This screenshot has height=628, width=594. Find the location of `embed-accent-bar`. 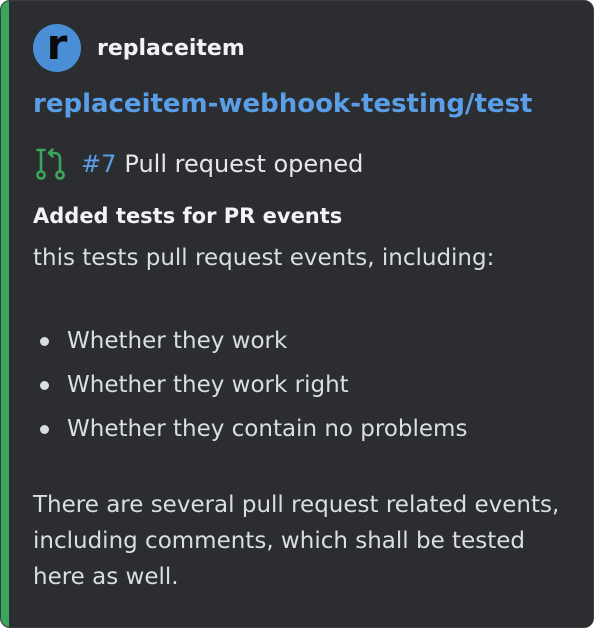

embed-accent-bar is located at coordinates (5, 314).